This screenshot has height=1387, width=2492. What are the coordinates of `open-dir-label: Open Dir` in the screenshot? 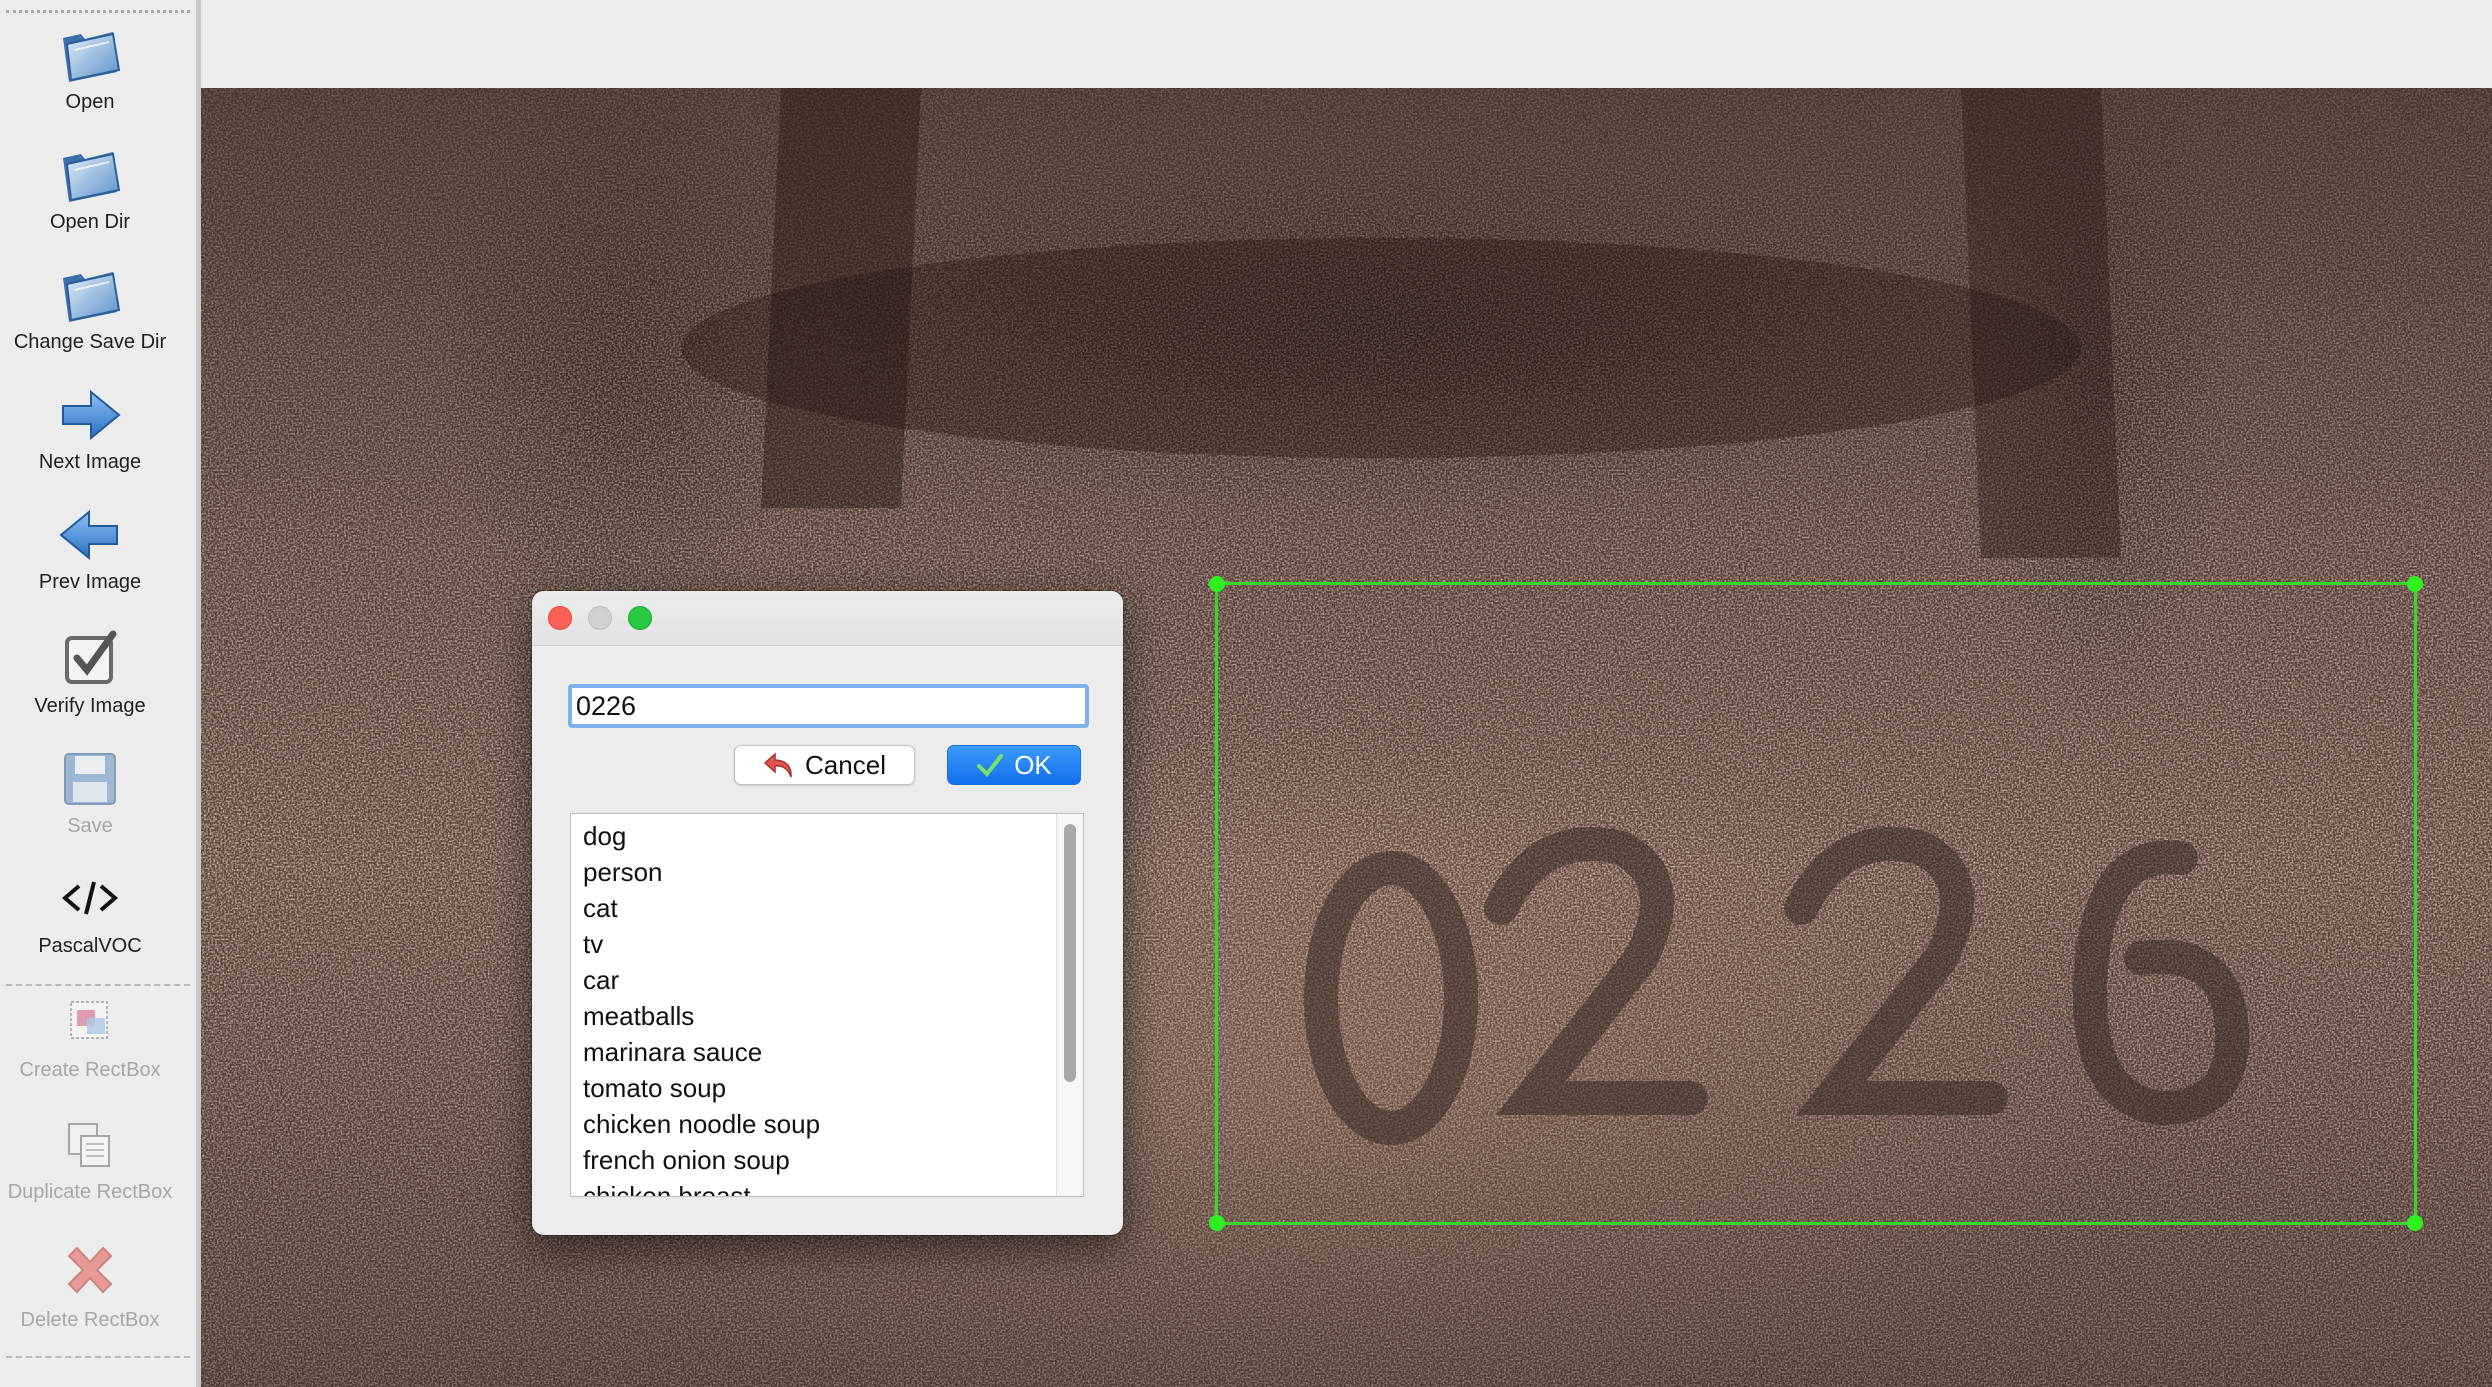 It's located at (90, 222).